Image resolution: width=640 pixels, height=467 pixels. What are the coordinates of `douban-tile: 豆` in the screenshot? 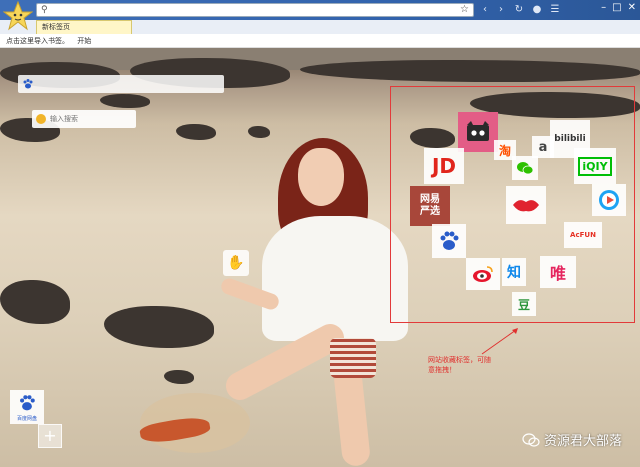 It's located at (524, 304).